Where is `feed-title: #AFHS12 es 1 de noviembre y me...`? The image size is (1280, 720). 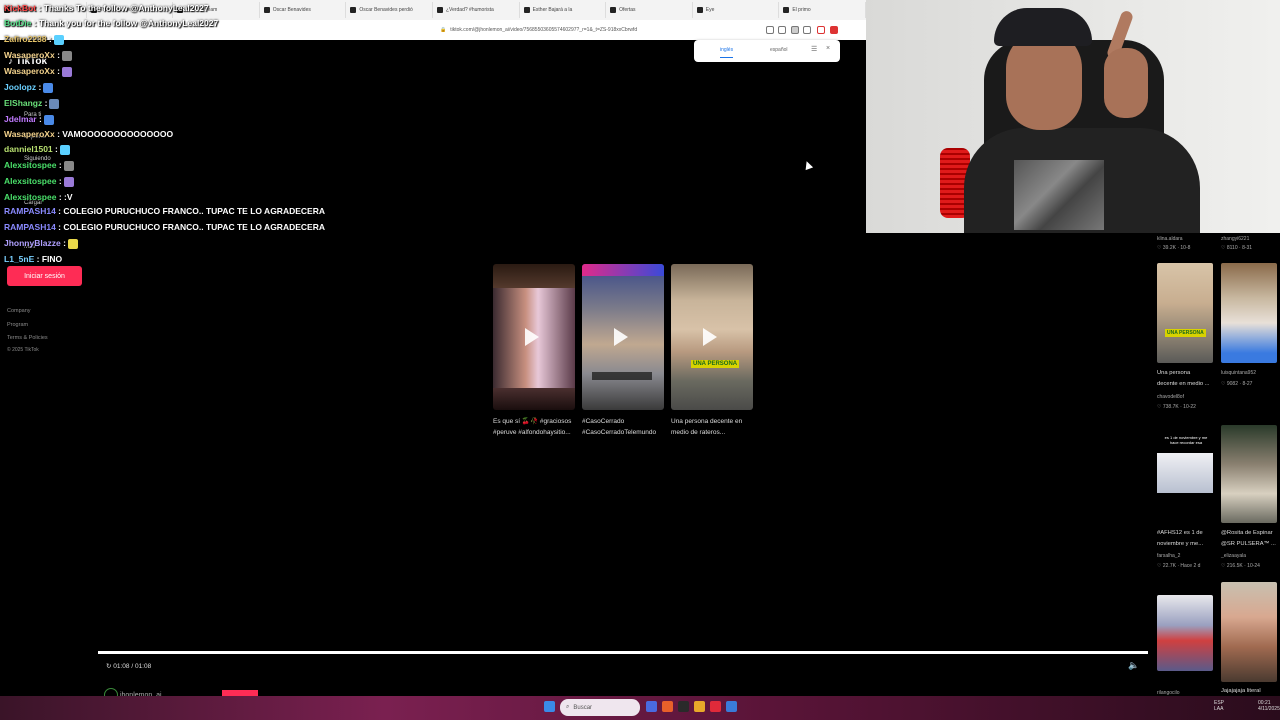
feed-title: #AFHS12 es 1 de noviembre y me... is located at coordinates (1188, 539).